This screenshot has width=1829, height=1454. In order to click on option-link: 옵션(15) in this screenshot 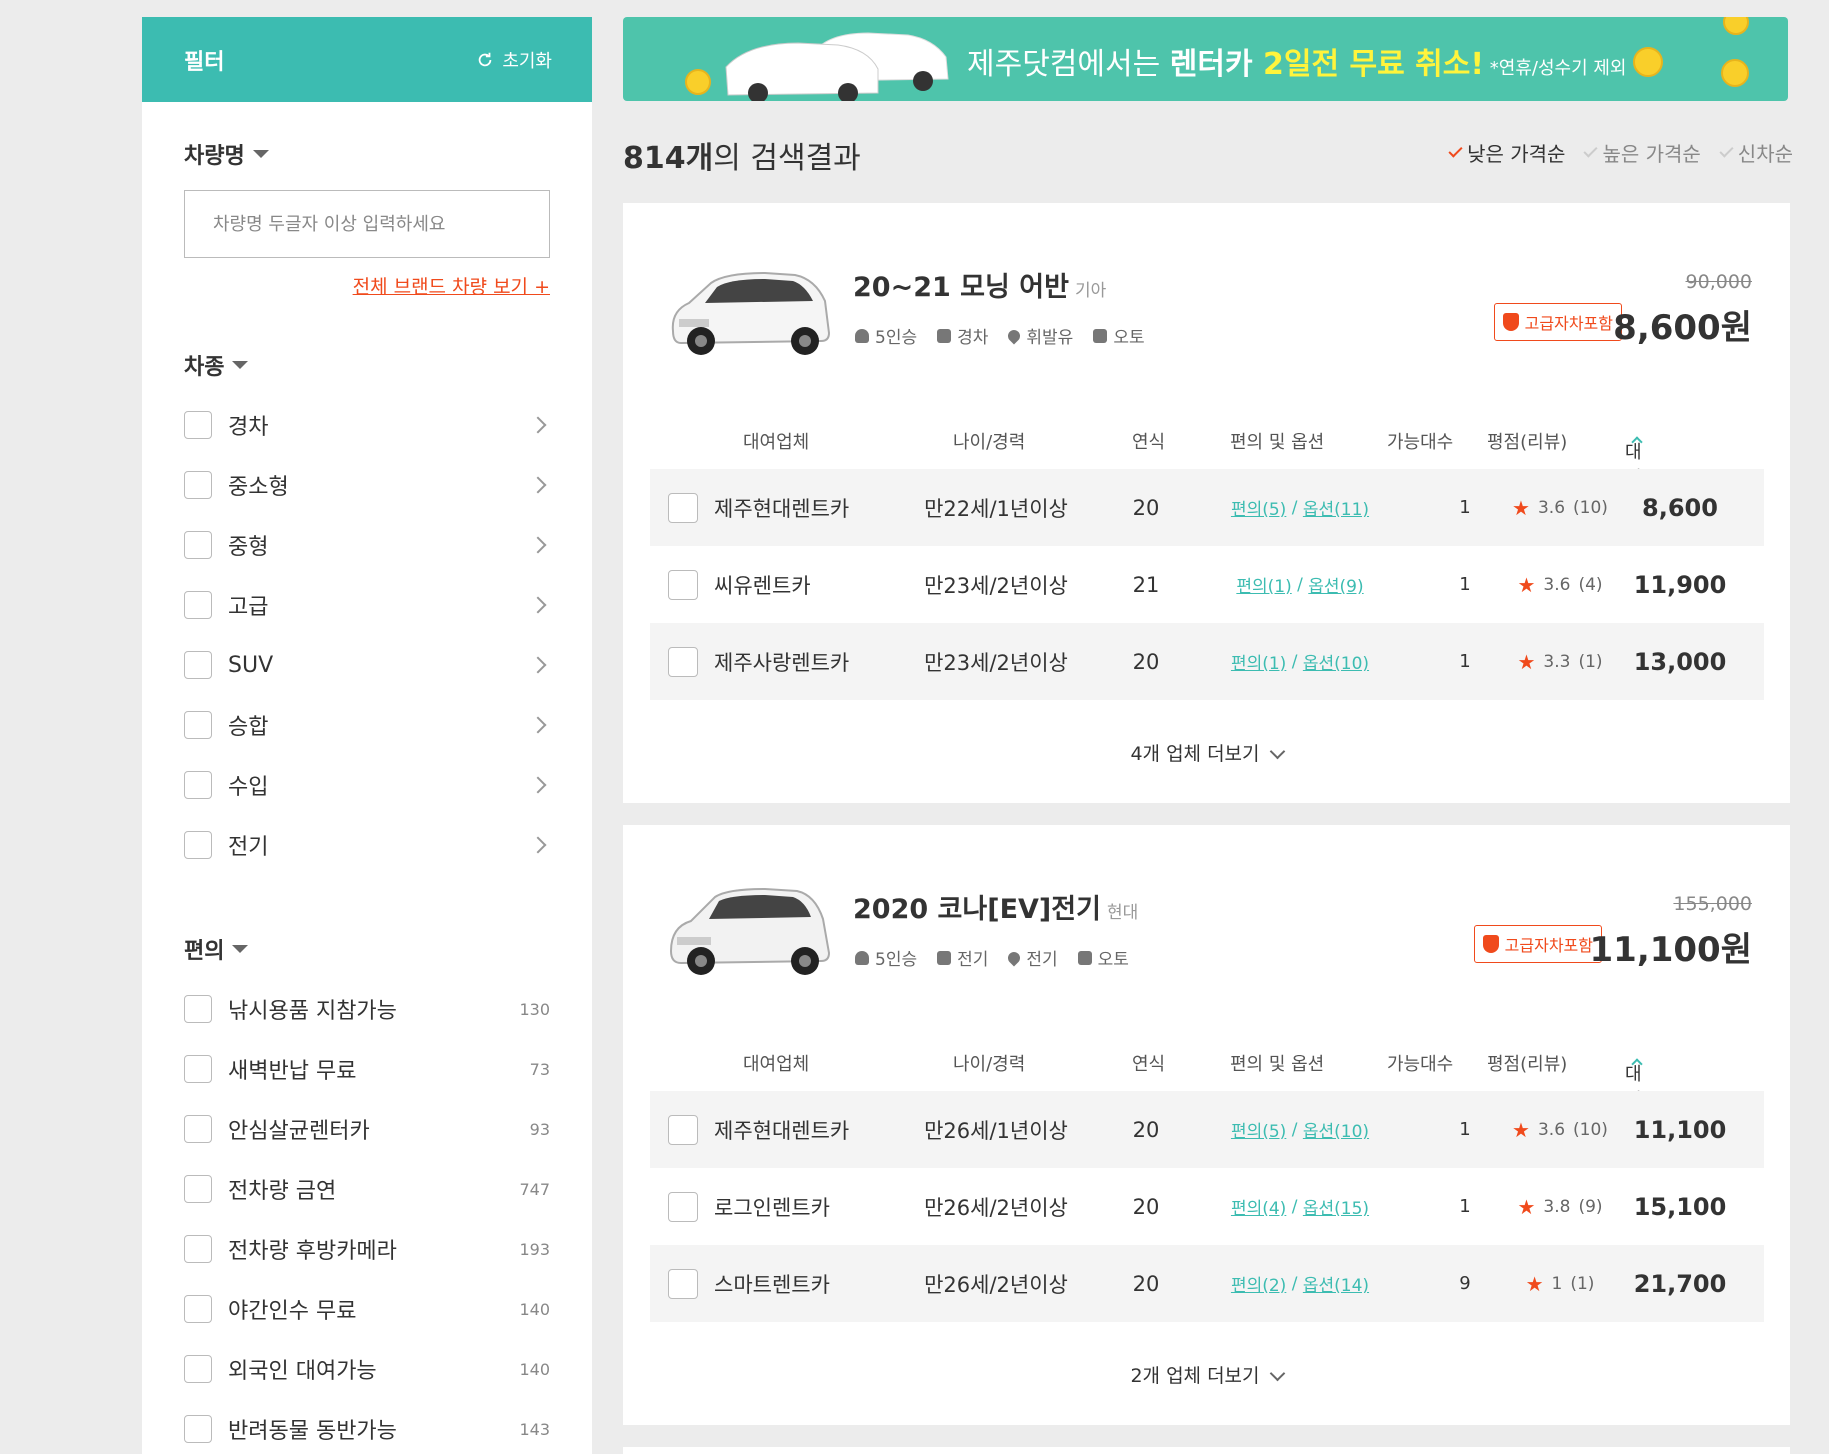, I will do `click(1336, 1206)`.